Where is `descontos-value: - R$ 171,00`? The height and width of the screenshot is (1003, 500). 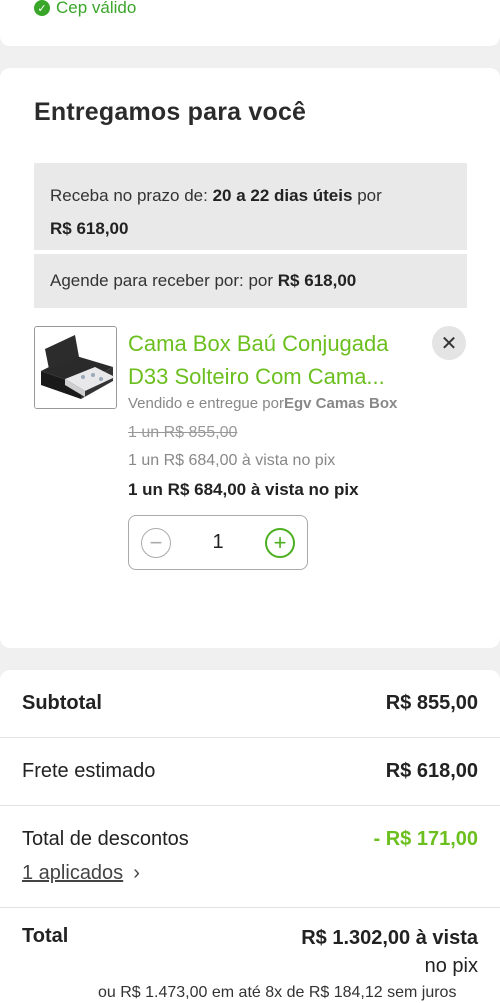 descontos-value: - R$ 171,00 is located at coordinates (425, 839).